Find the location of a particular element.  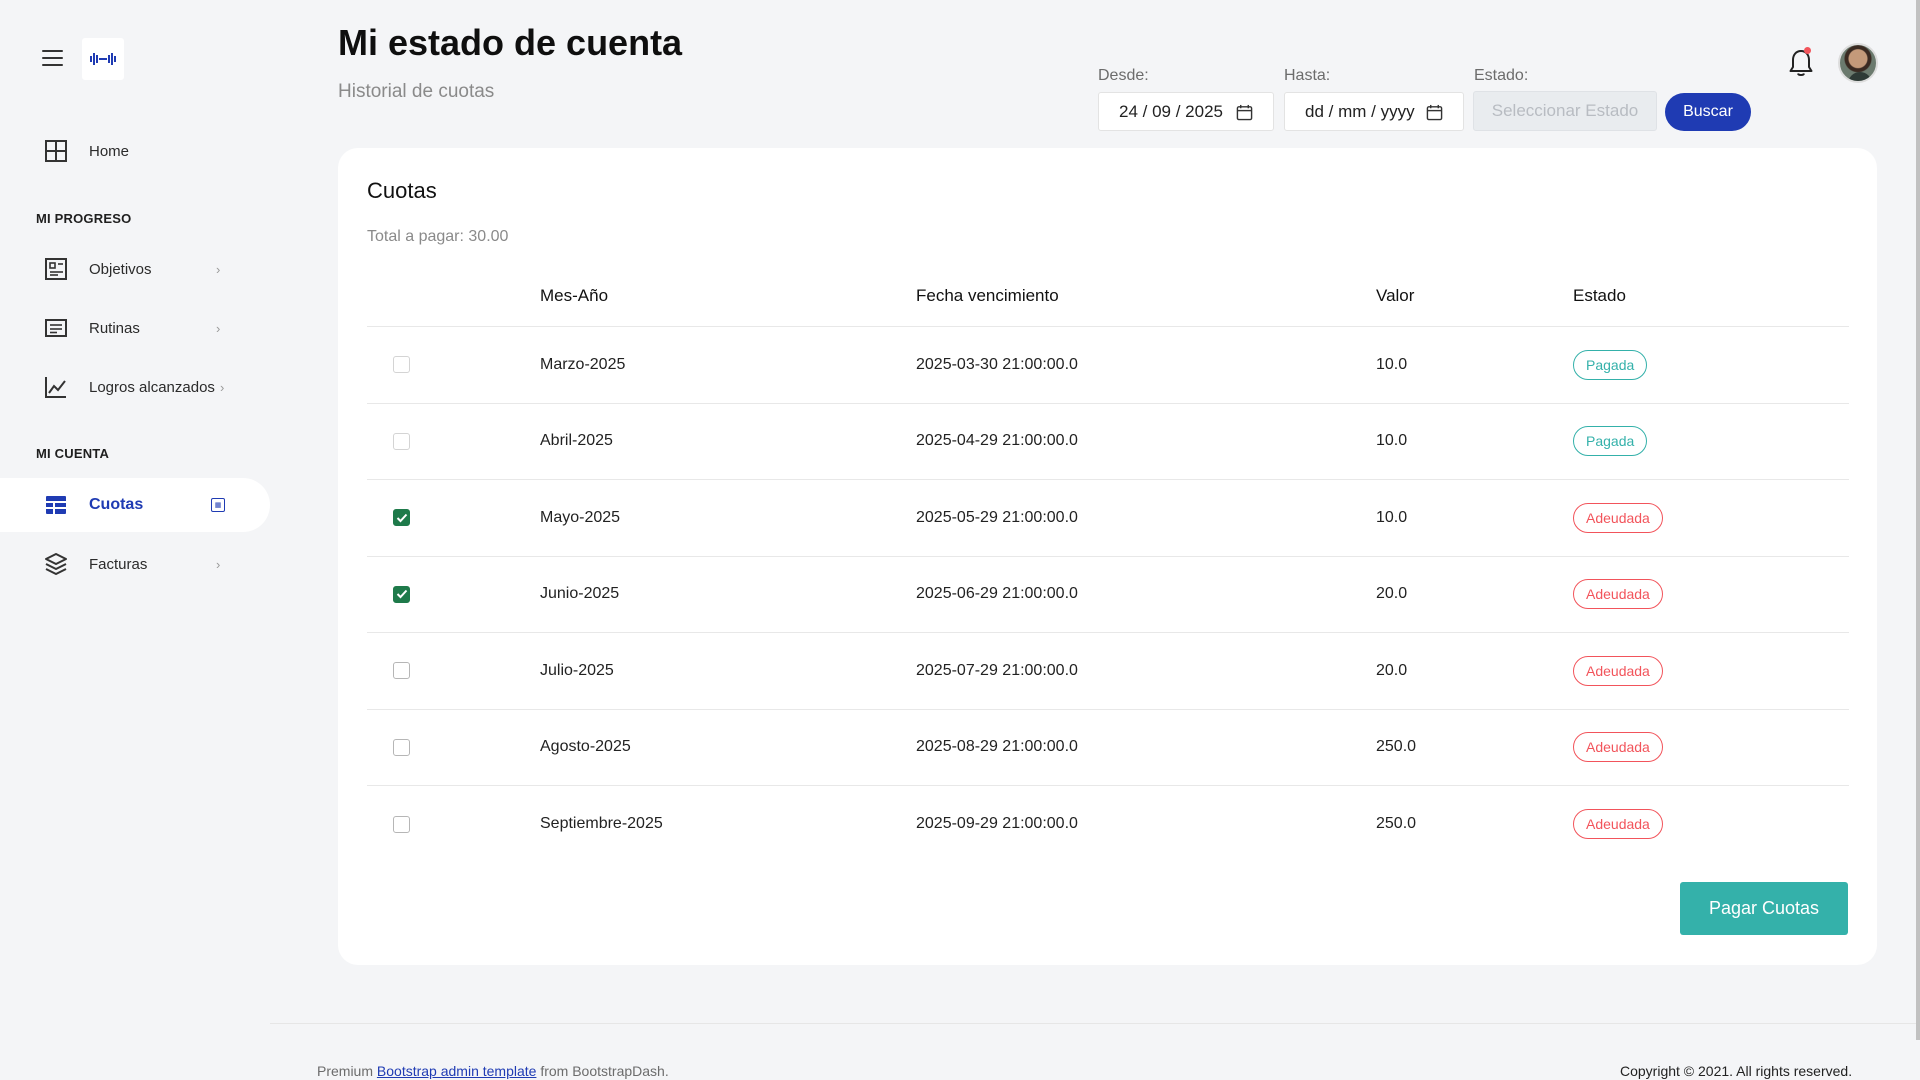

sidebar-item-cuotas: Cuotas ▦ is located at coordinates (135, 505).